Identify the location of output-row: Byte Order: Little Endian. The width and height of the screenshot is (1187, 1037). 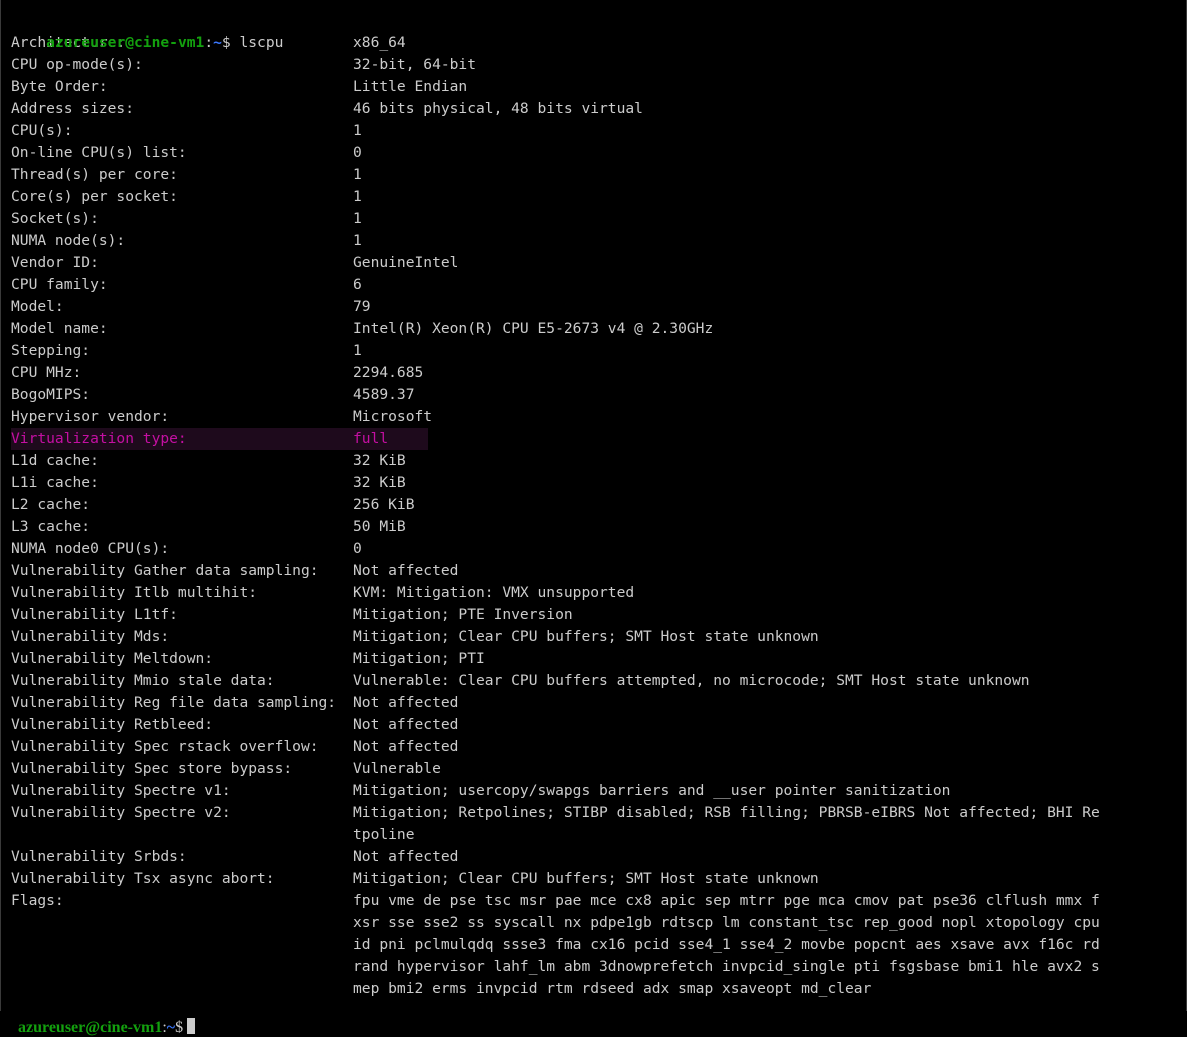
(598, 87).